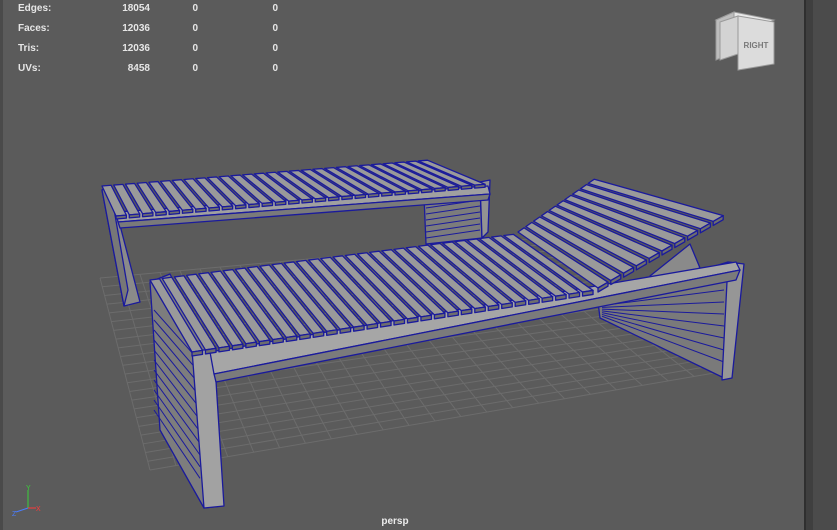 The image size is (837, 530). I want to click on grid-line, so click(435, 421).